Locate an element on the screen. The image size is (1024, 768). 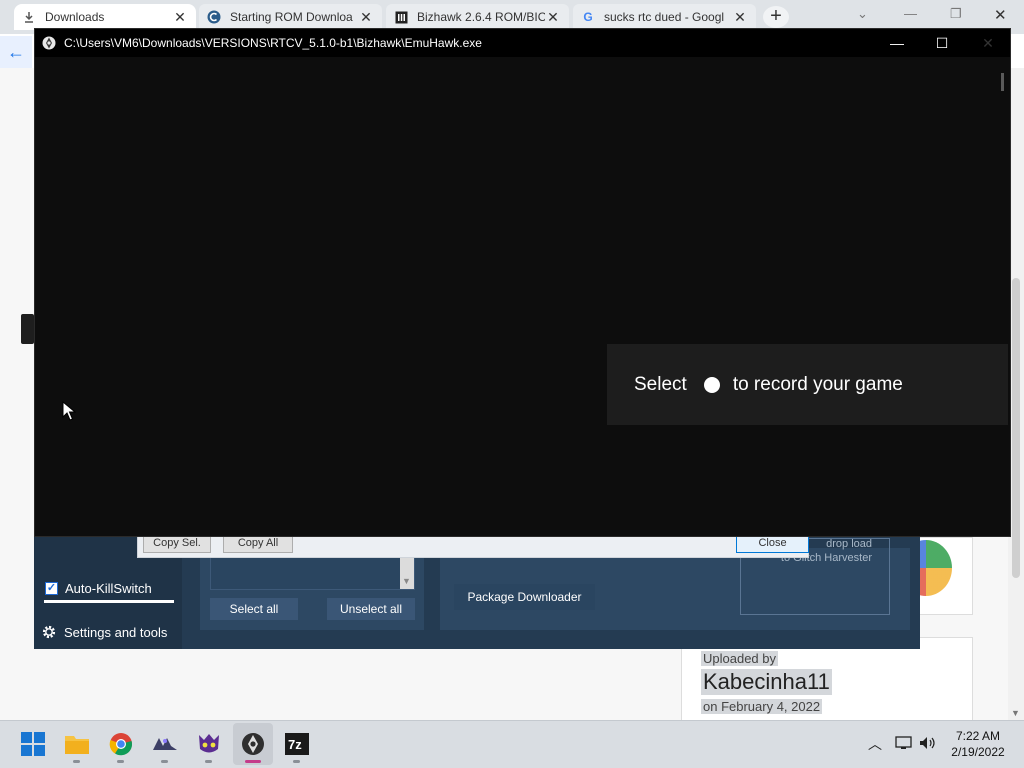
show-hidden-icons-chevron-icon: ︿ is located at coordinates (875, 744).